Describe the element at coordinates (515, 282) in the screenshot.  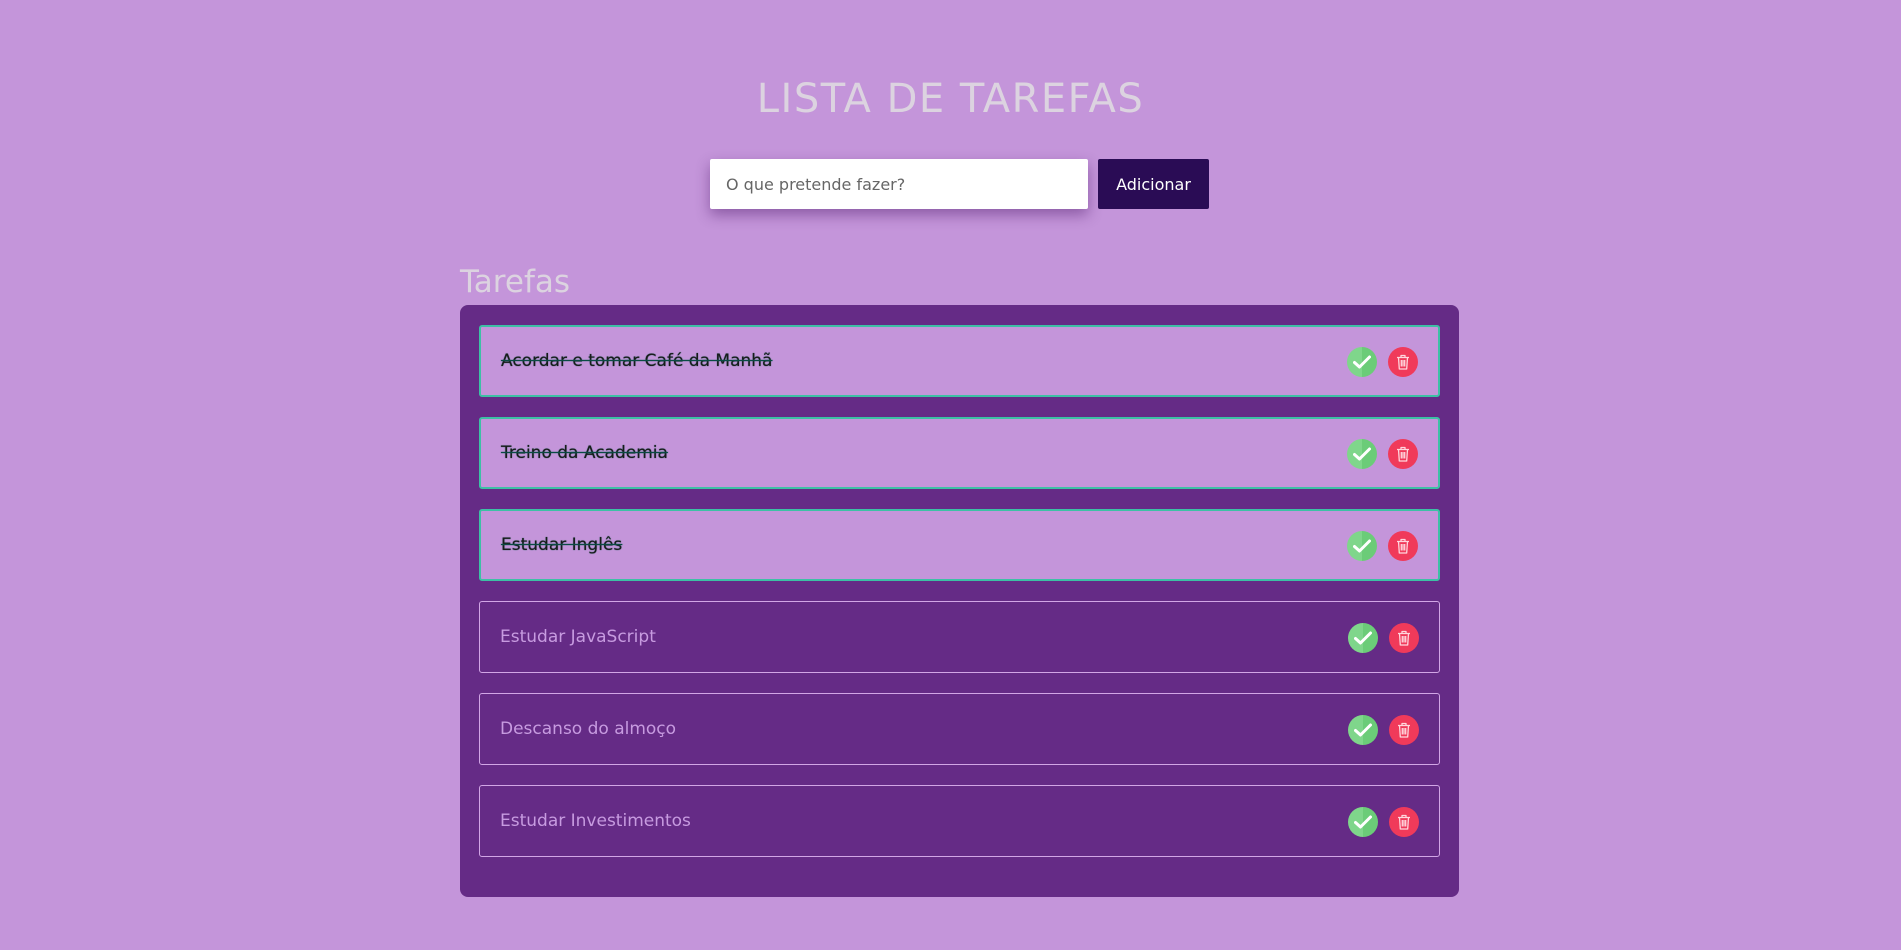
I see `tasks-heading: Tarefas` at that location.